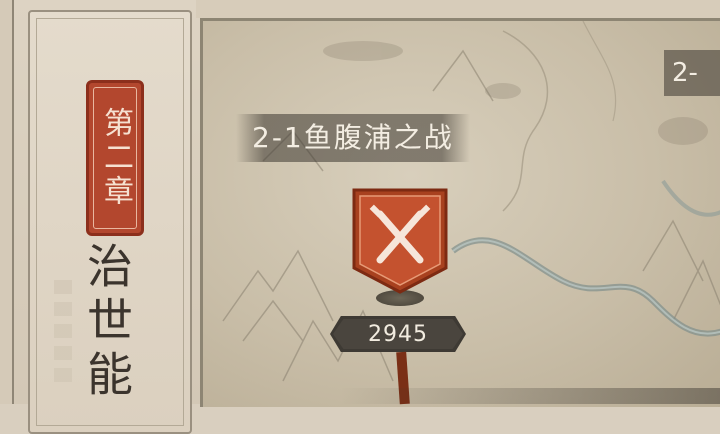 This screenshot has height=434, width=720. What do you see at coordinates (63, 335) in the screenshot?
I see `faded-seal-decoration` at bounding box center [63, 335].